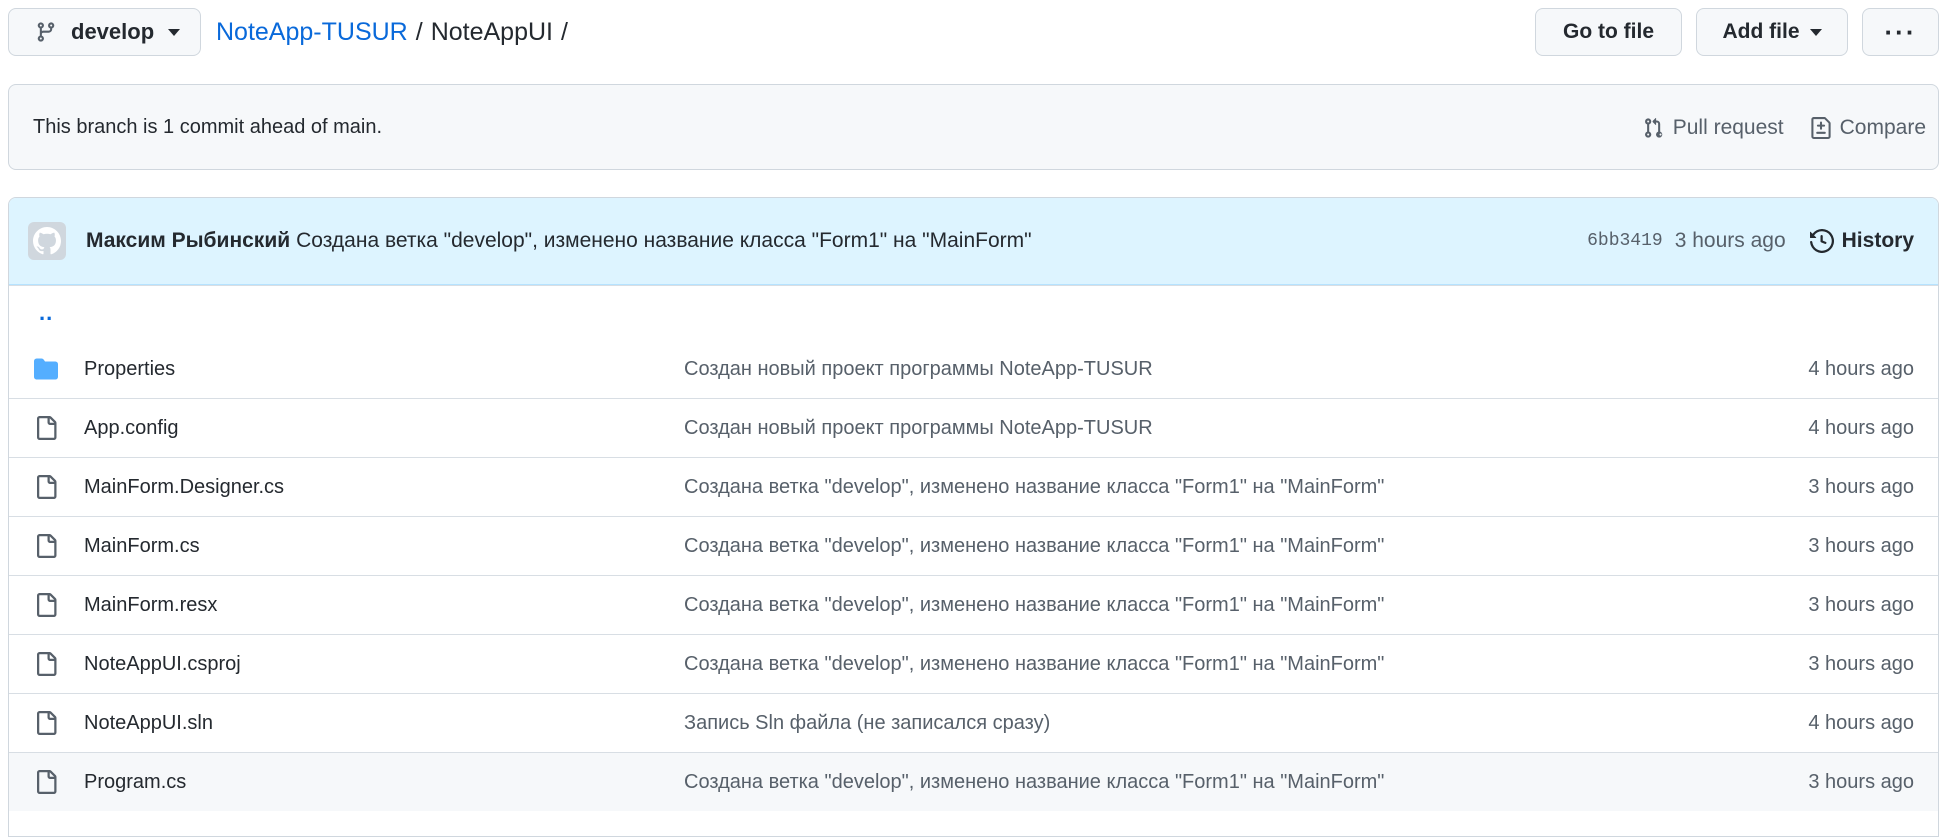 This screenshot has height=837, width=1939. What do you see at coordinates (162, 664) in the screenshot?
I see `file-name-link: NoteAppUI.csproj` at bounding box center [162, 664].